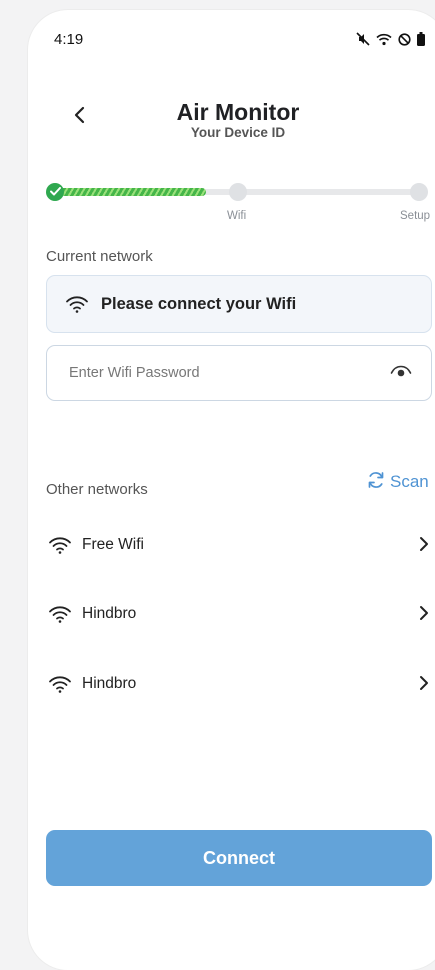  What do you see at coordinates (199, 303) in the screenshot?
I see `current-network-status: Please connect your Wifi` at bounding box center [199, 303].